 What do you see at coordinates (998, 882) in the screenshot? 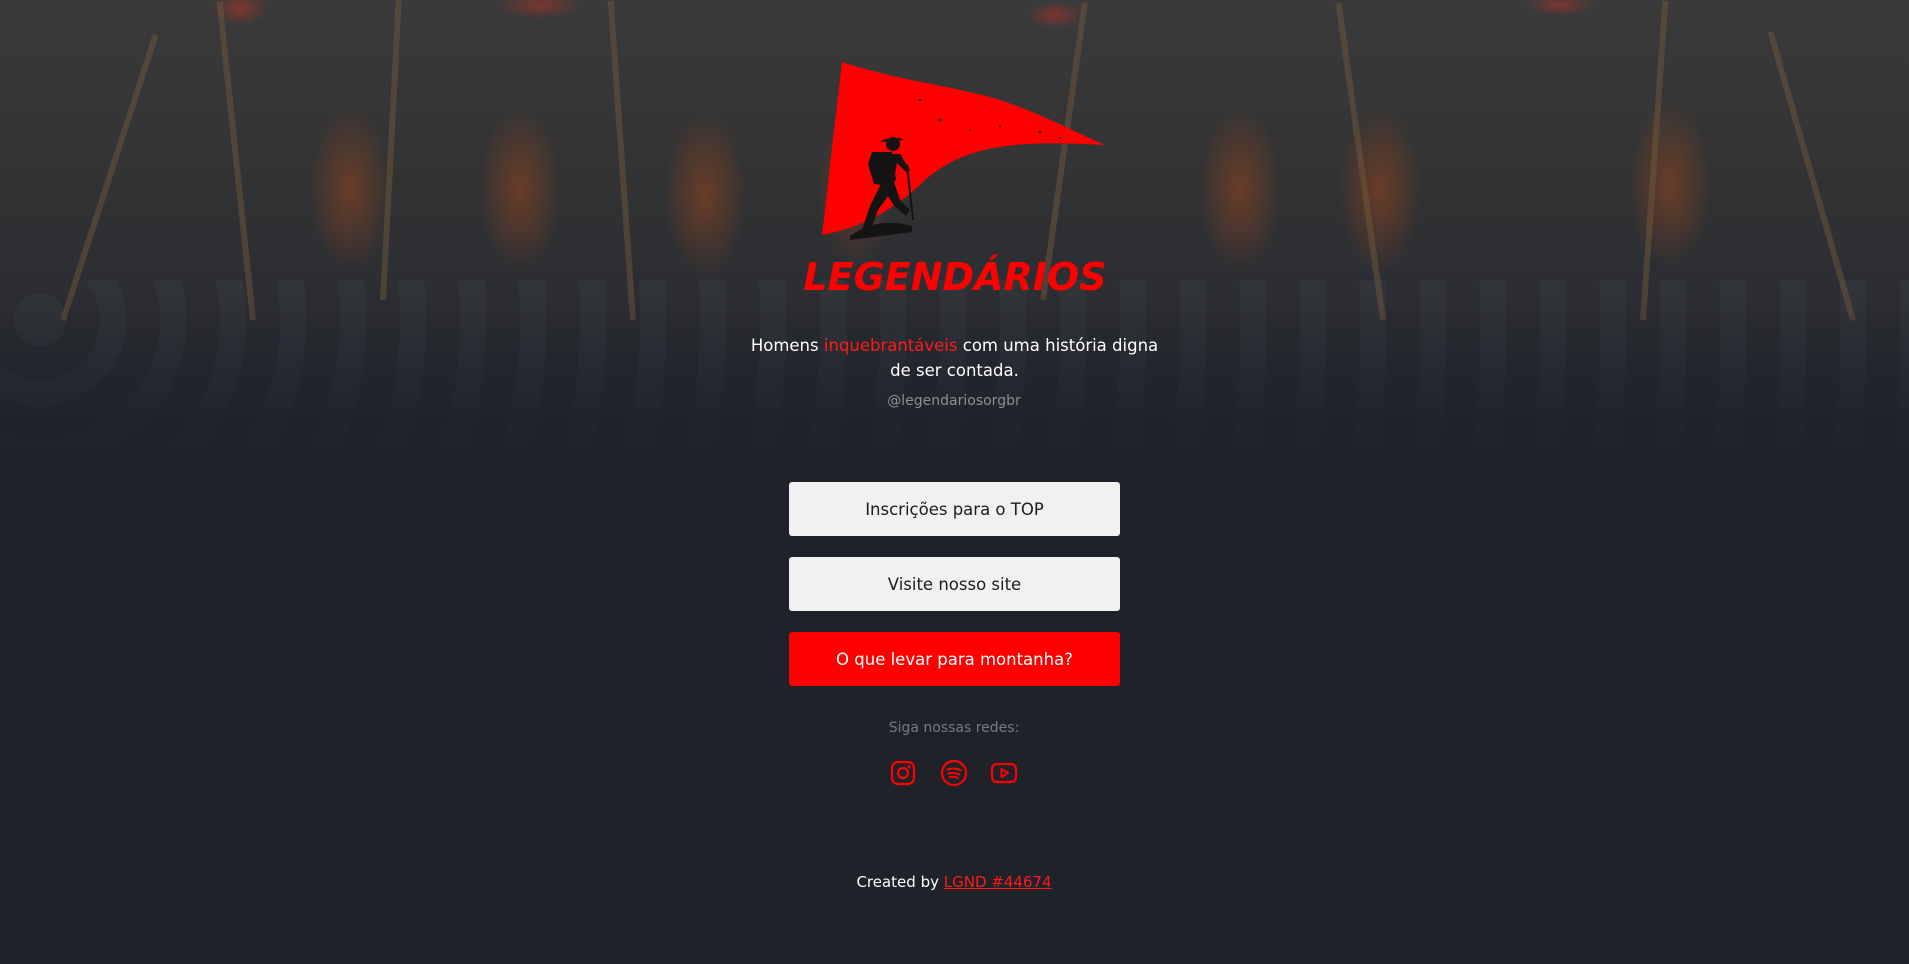
I see `creator-link: LGND #44674` at bounding box center [998, 882].